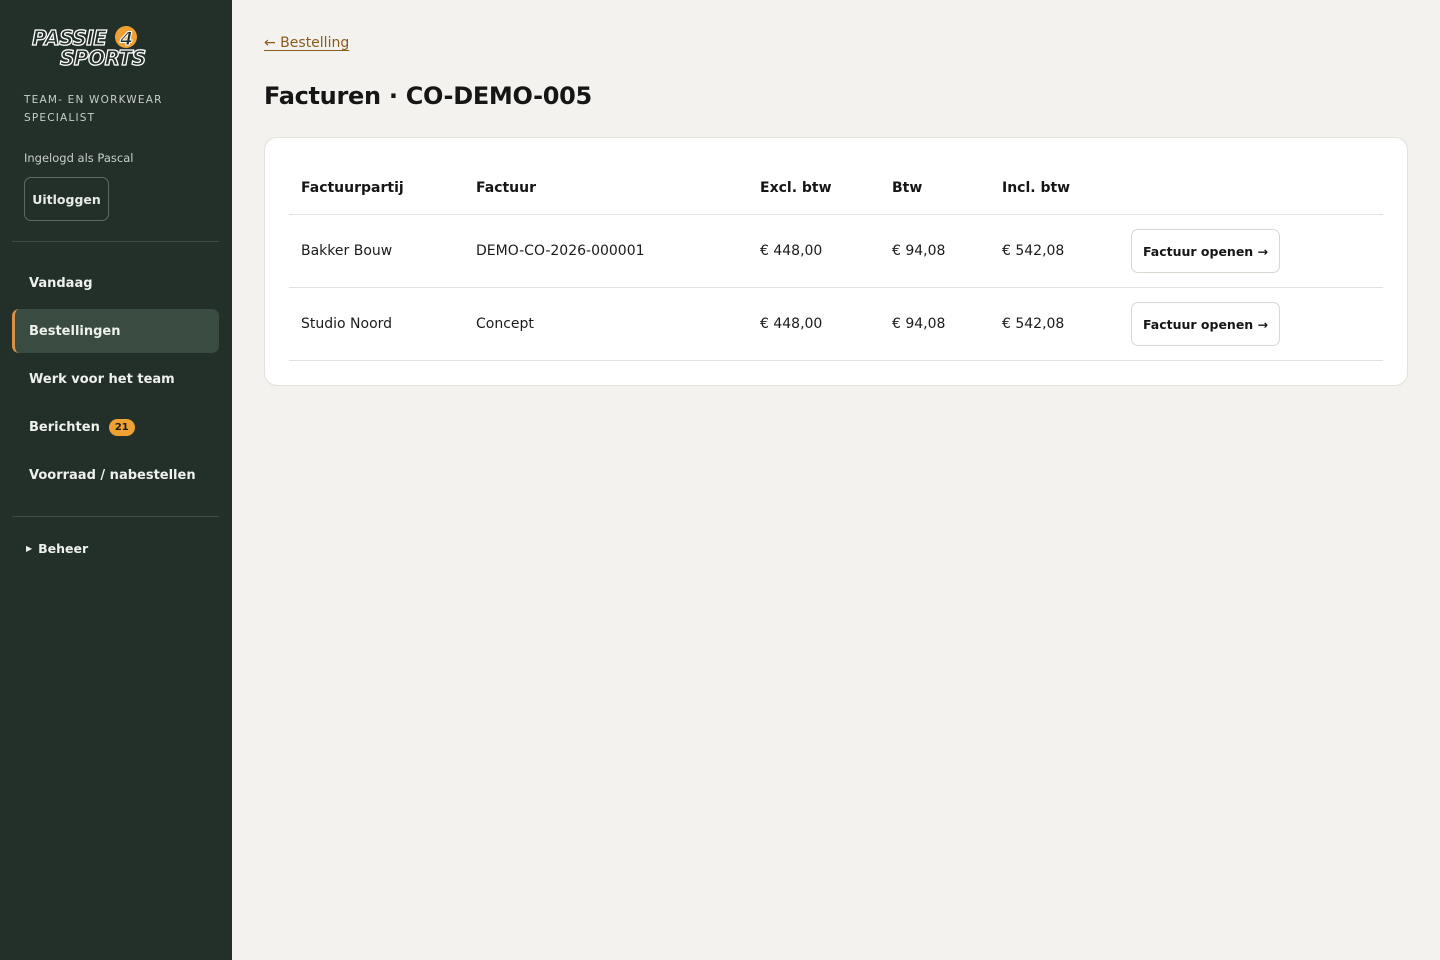 This screenshot has width=1440, height=960. I want to click on sidebar-item-werk-voor-het-team: Werk voor het team, so click(115, 379).